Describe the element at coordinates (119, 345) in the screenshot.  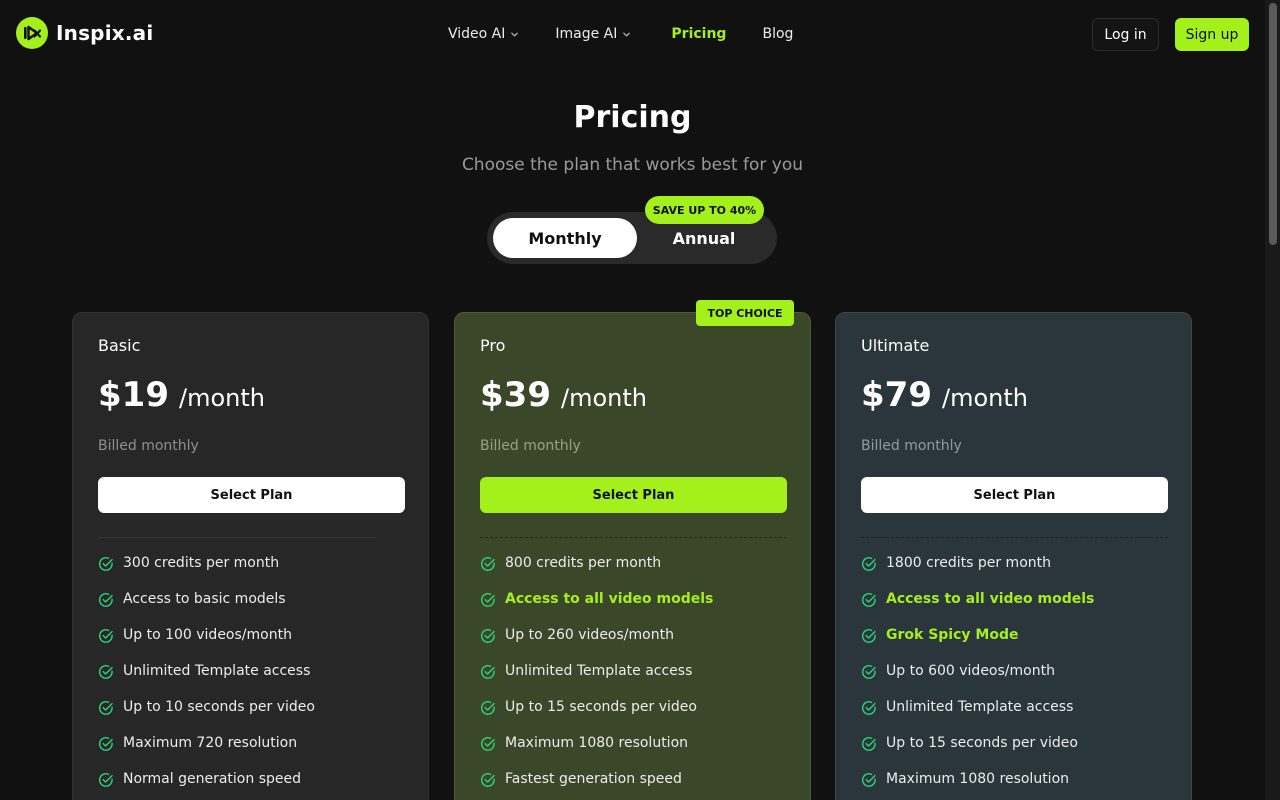
I see `plan-name: Basic` at that location.